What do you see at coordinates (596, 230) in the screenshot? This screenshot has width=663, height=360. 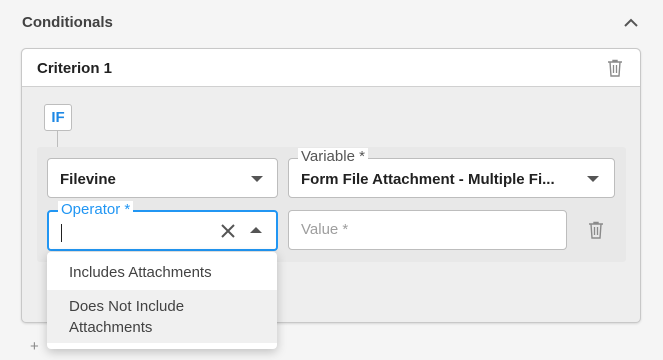 I see `delete-row-trash-icon` at bounding box center [596, 230].